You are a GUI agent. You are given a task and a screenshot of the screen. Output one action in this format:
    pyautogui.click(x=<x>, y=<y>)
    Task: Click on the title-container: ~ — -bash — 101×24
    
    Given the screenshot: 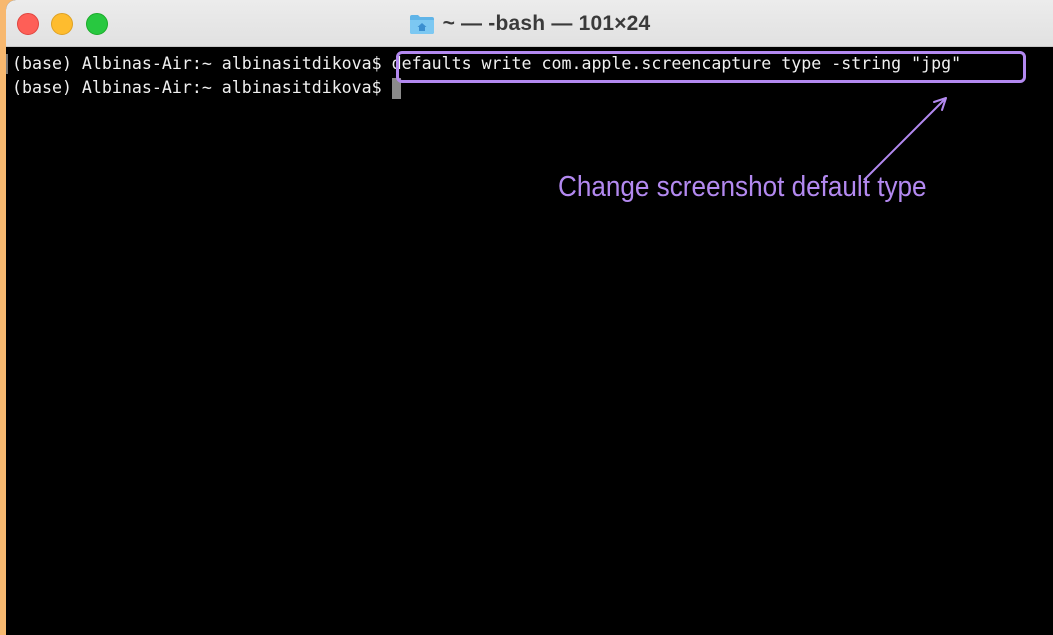 What is the action you would take?
    pyautogui.click(x=529, y=23)
    